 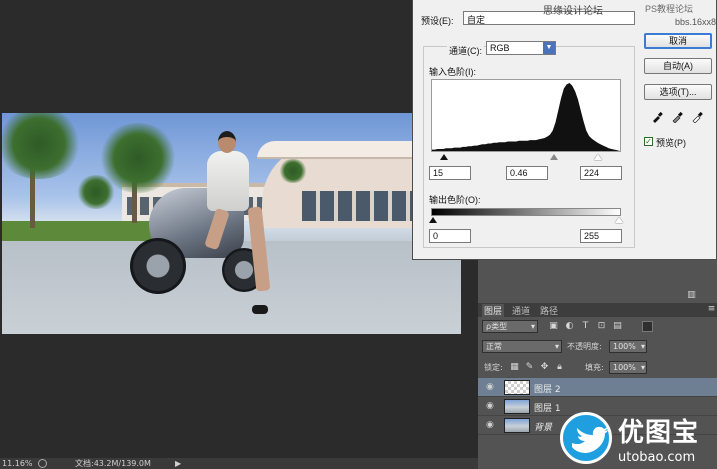 What do you see at coordinates (494, 346) in the screenshot?
I see `blend-mode-value: 正常` at bounding box center [494, 346].